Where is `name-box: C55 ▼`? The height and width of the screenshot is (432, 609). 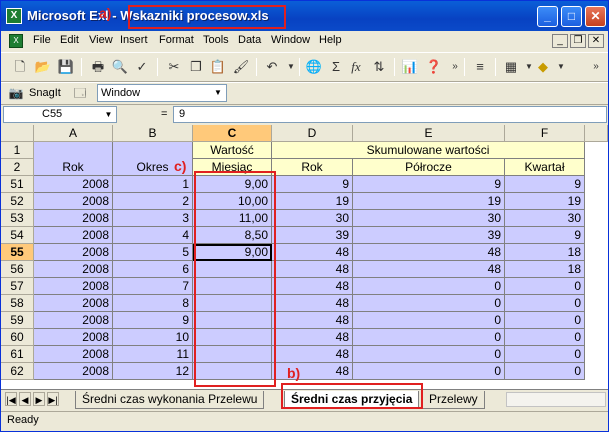 name-box: C55 ▼ is located at coordinates (60, 114).